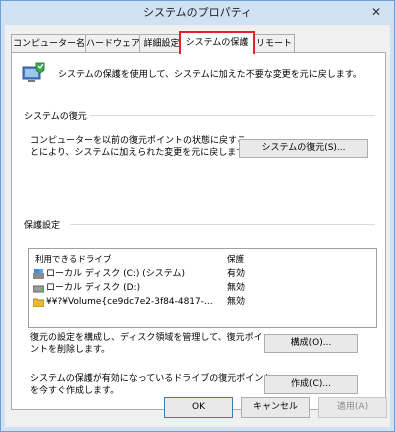 The width and height of the screenshot is (395, 432). I want to click on protection-group-label: 保護設定, so click(42, 226).